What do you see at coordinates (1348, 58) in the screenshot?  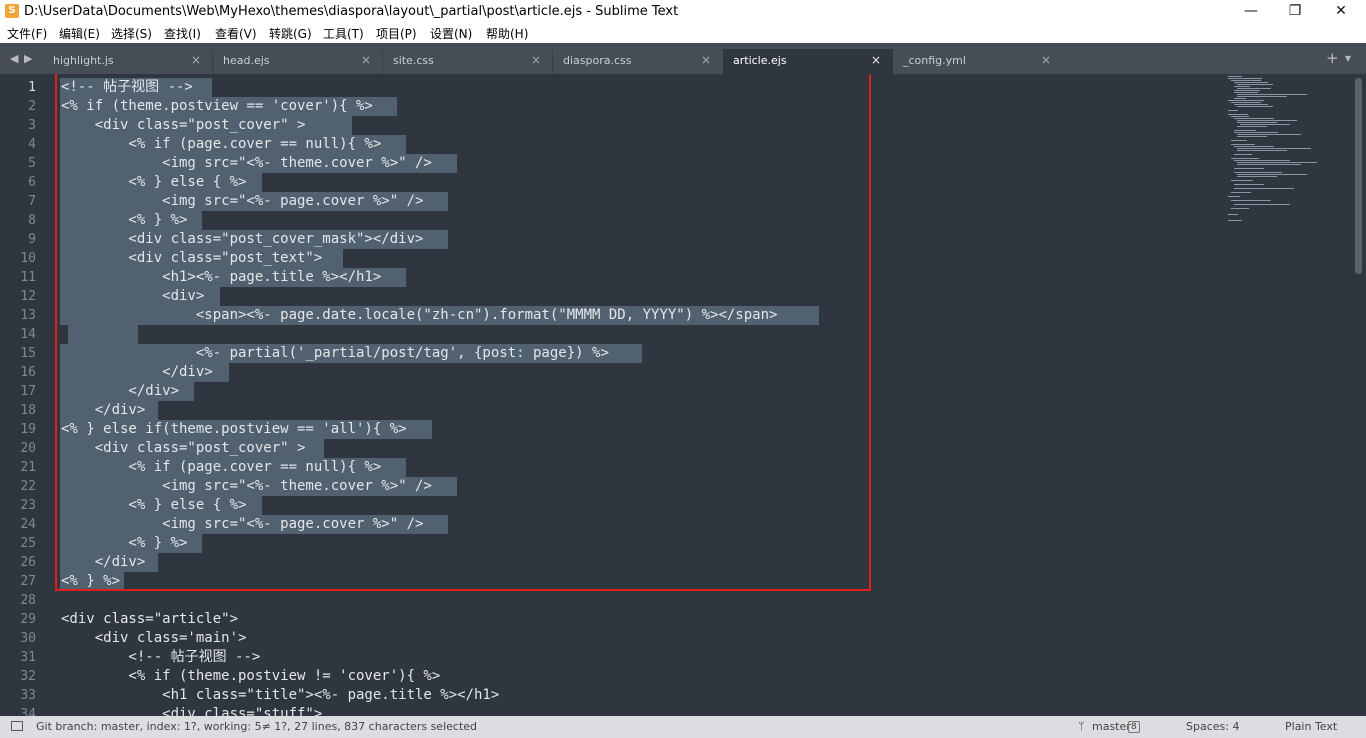 I see `tab-list-dropdown-icon: ▾` at bounding box center [1348, 58].